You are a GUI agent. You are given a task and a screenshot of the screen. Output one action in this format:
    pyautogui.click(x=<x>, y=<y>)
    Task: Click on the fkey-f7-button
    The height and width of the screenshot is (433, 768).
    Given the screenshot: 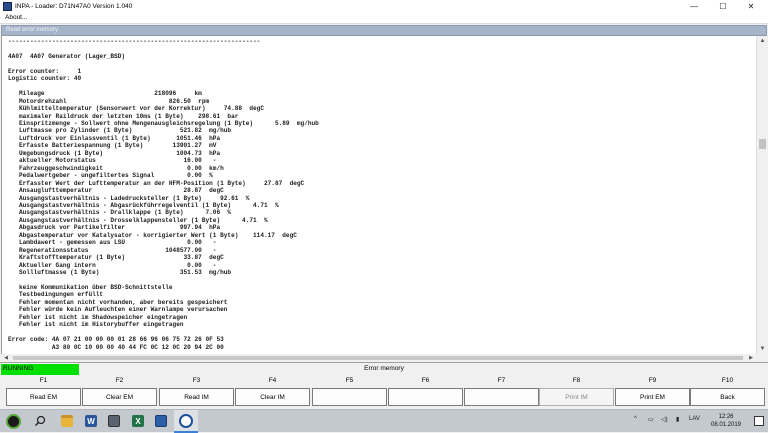 What is the action you would take?
    pyautogui.click(x=501, y=397)
    